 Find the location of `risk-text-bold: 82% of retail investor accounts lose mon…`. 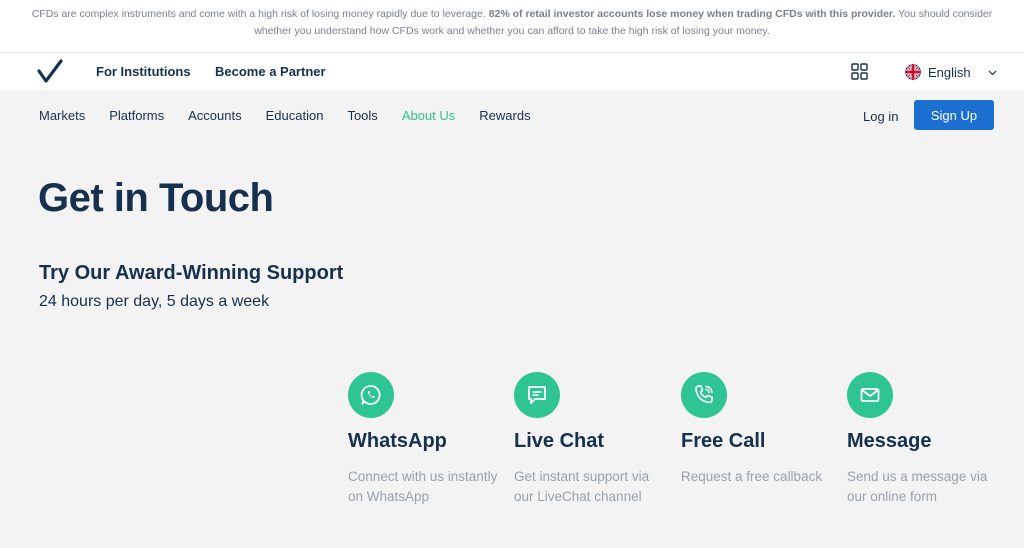

risk-text-bold: 82% of retail investor accounts lose mon… is located at coordinates (692, 14).